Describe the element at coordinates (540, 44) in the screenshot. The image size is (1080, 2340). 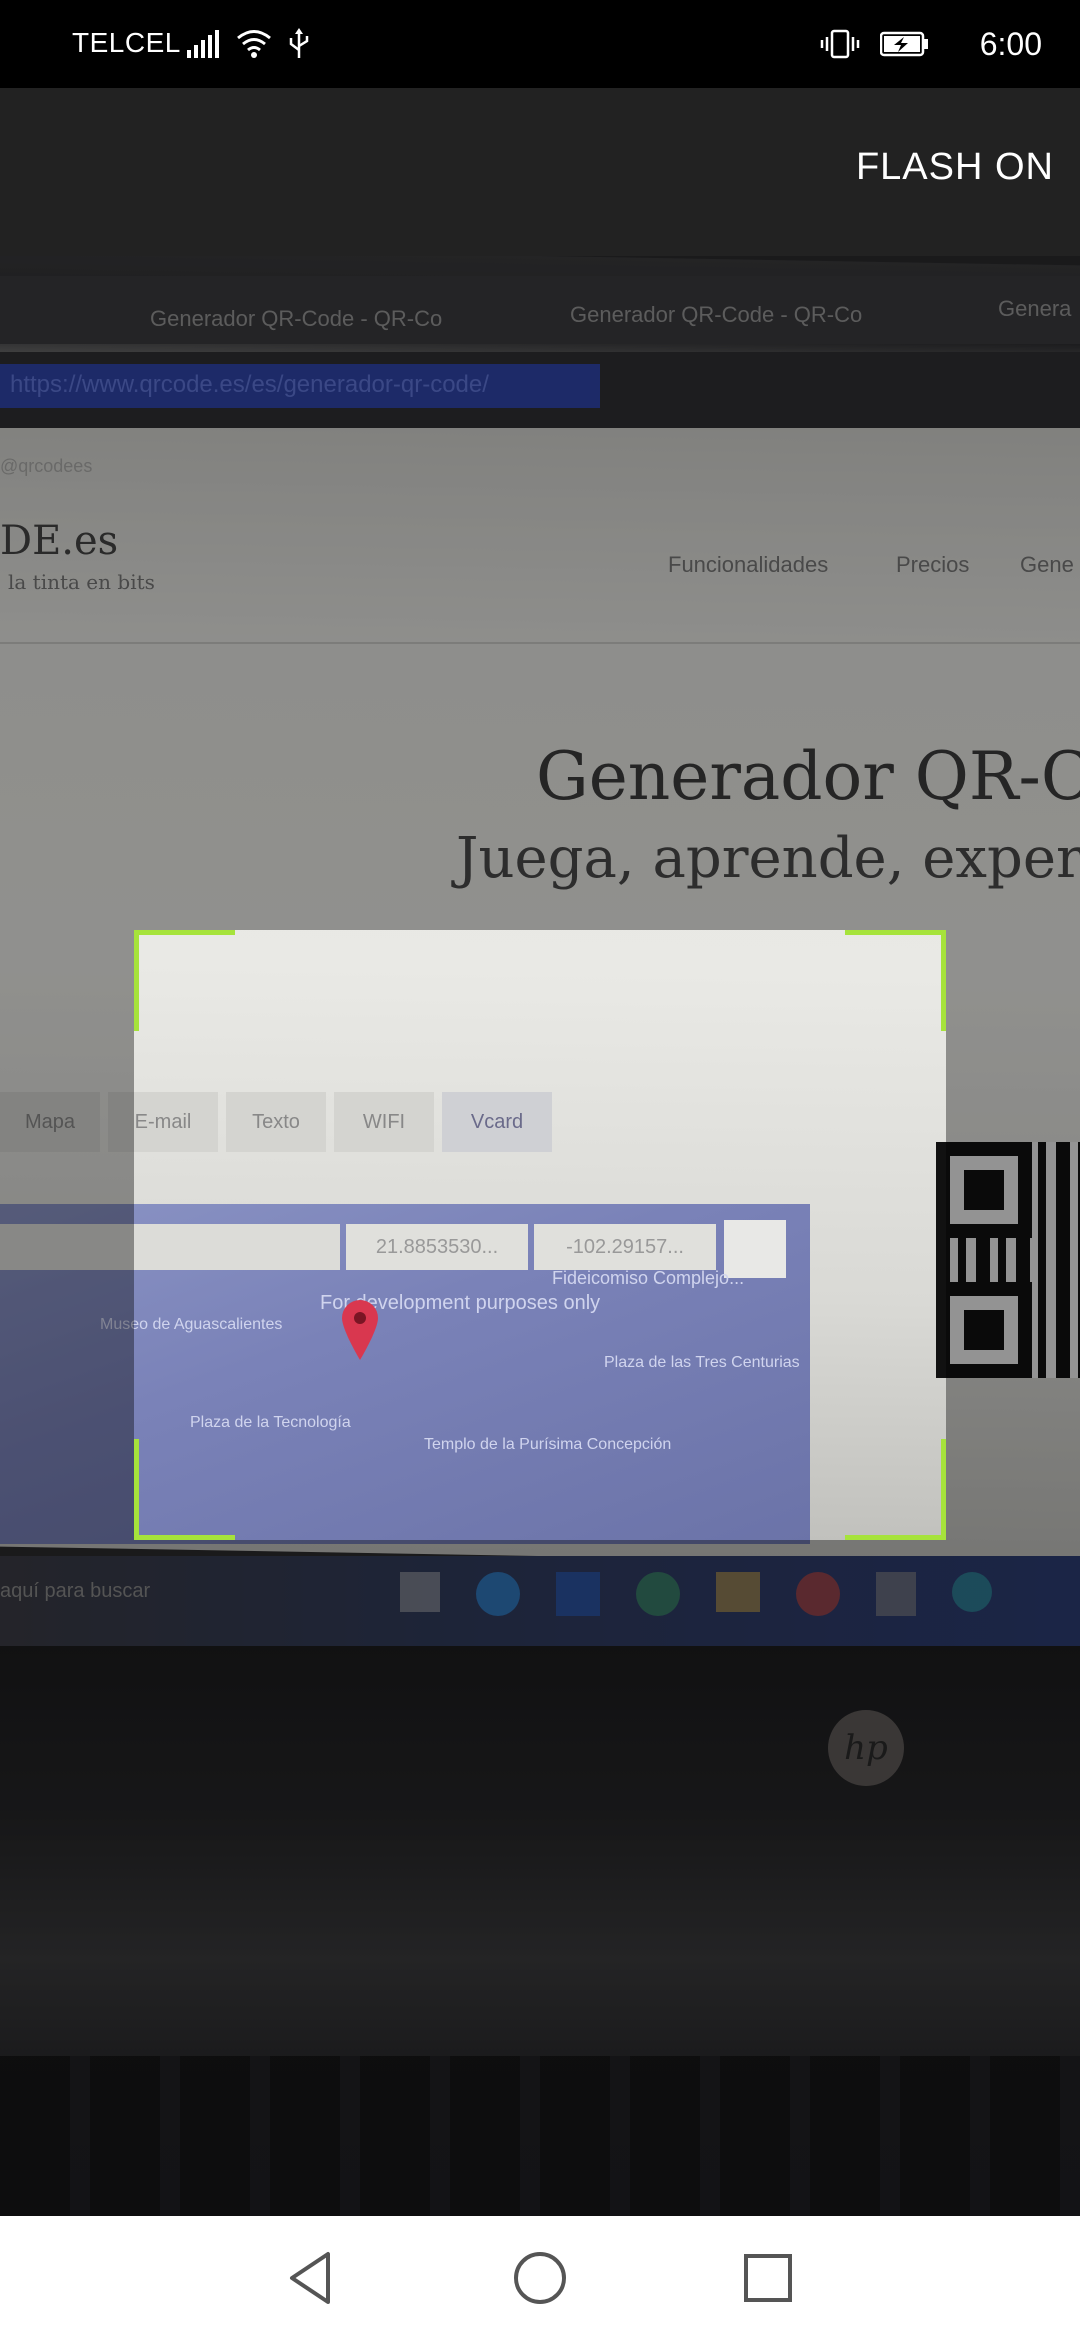
I see `status-bar: TELCEL 6:00` at that location.